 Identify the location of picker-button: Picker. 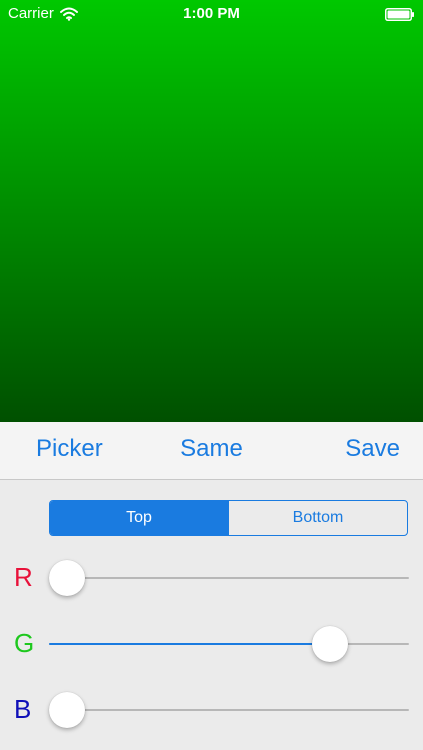
(69, 449).